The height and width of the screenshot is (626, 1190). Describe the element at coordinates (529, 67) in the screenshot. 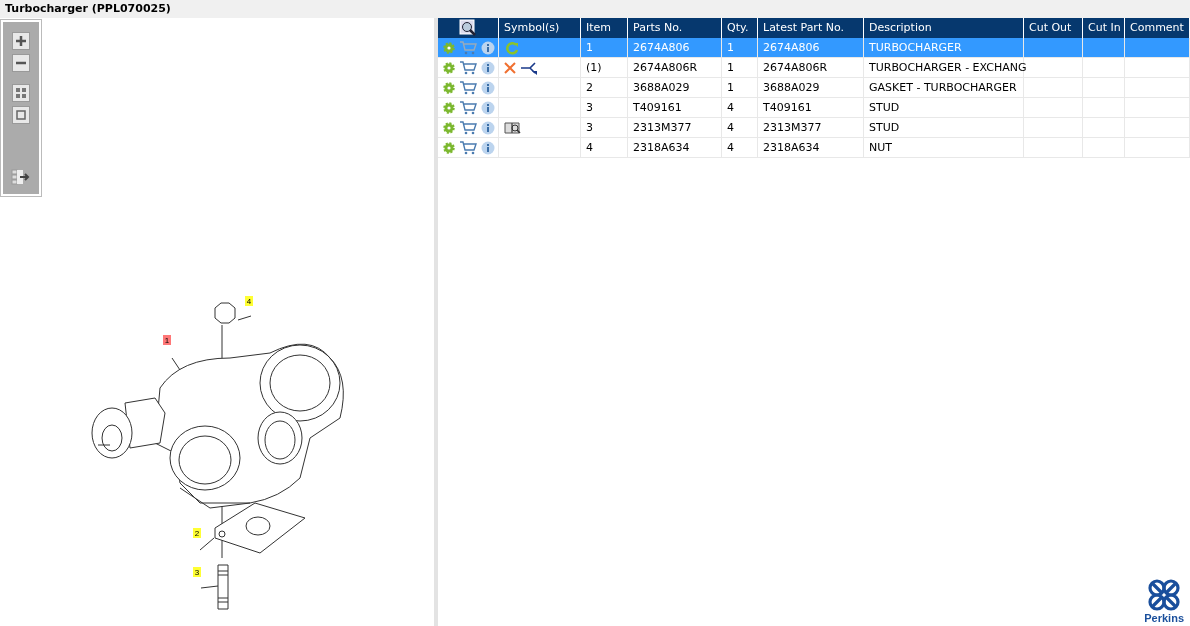

I see `split-arrow-icon` at that location.